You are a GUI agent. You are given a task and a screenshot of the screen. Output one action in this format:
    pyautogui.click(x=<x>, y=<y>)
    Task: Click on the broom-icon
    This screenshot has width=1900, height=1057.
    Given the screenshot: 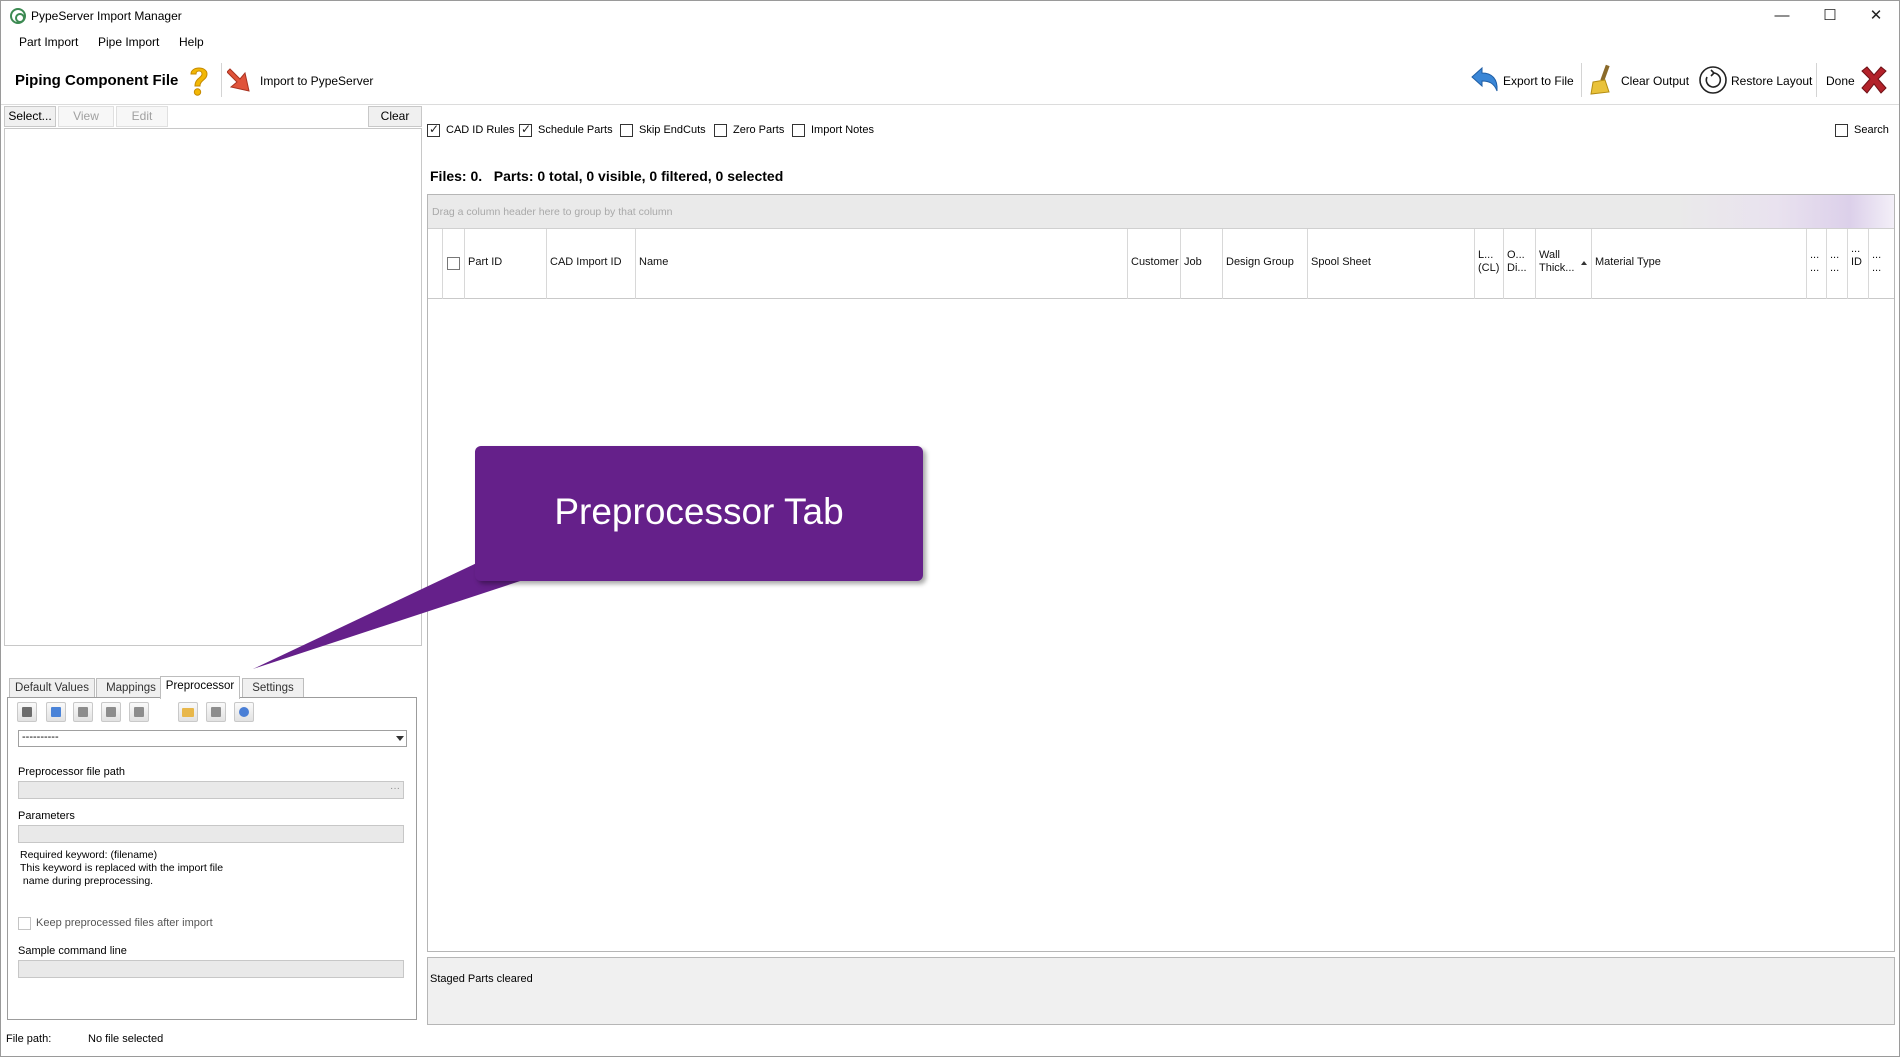 What is the action you would take?
    pyautogui.click(x=1602, y=80)
    